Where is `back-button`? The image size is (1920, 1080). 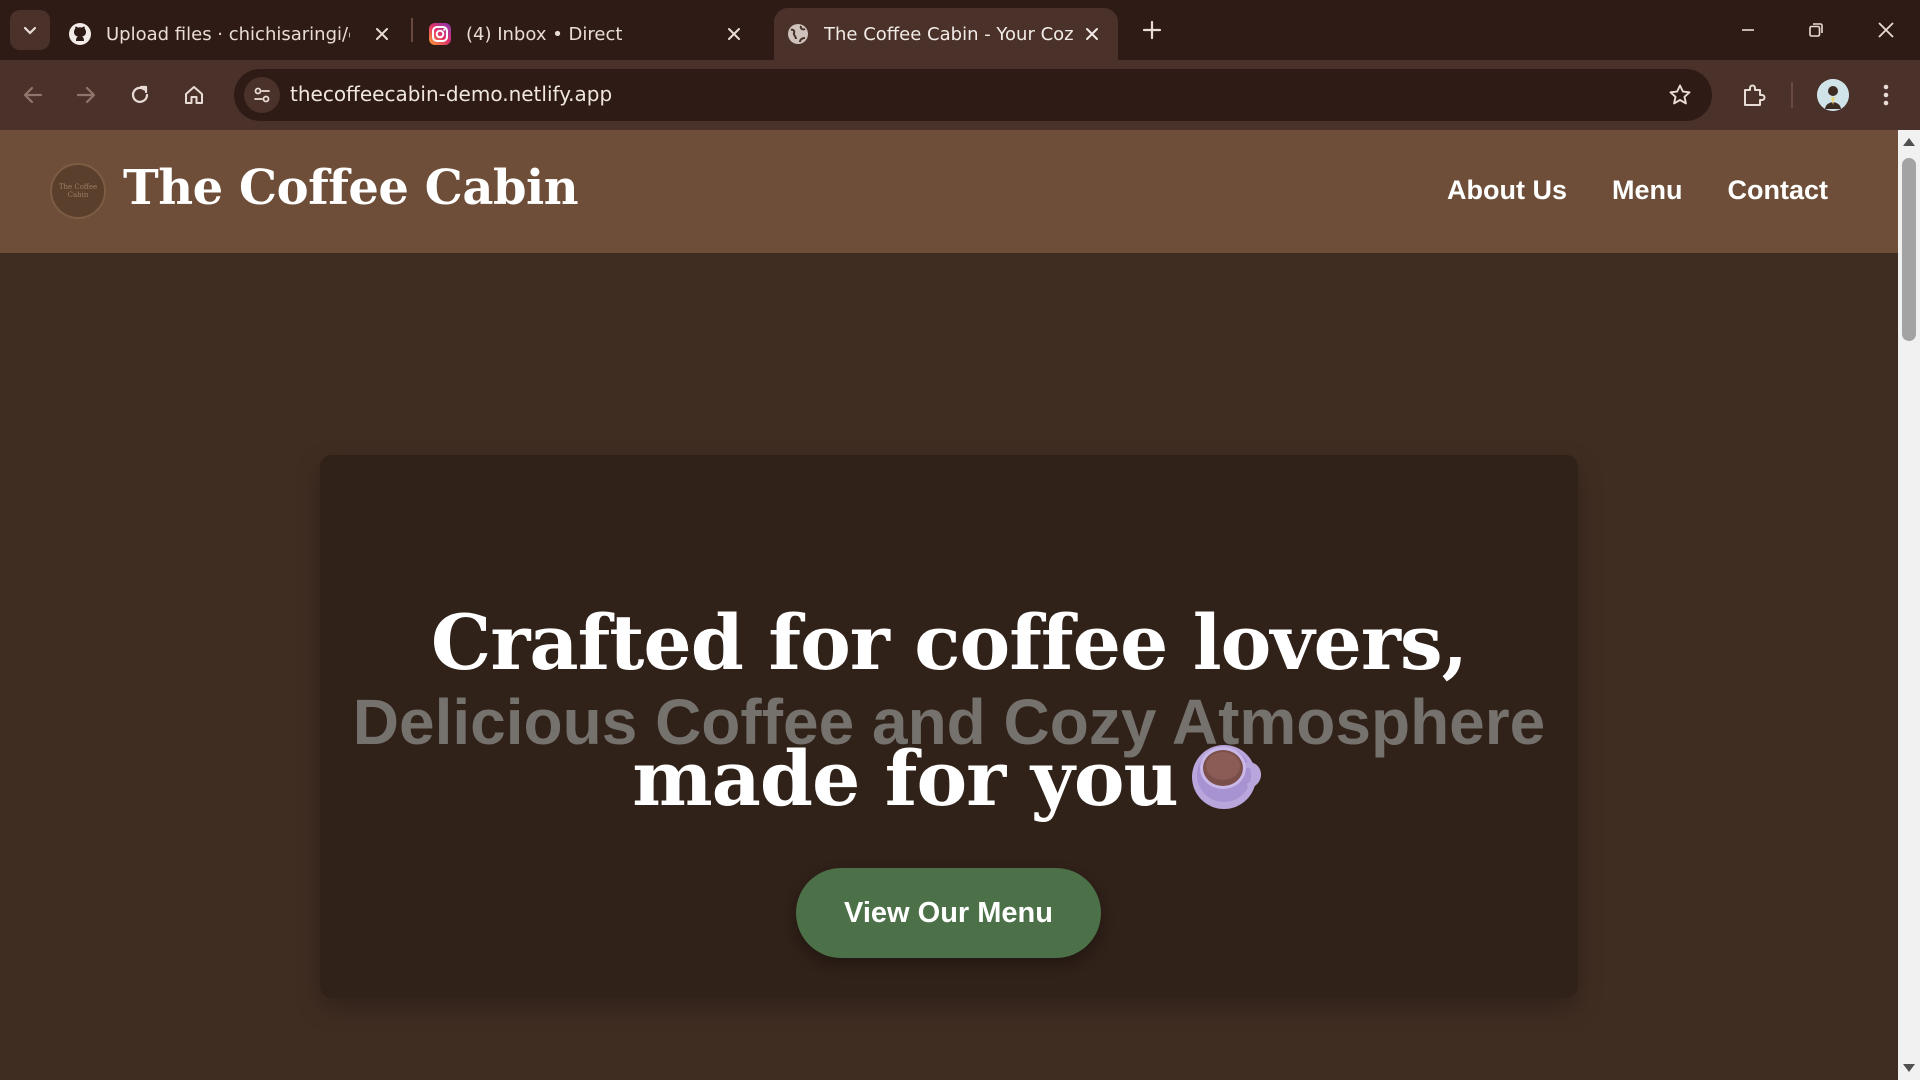
back-button is located at coordinates (33, 95).